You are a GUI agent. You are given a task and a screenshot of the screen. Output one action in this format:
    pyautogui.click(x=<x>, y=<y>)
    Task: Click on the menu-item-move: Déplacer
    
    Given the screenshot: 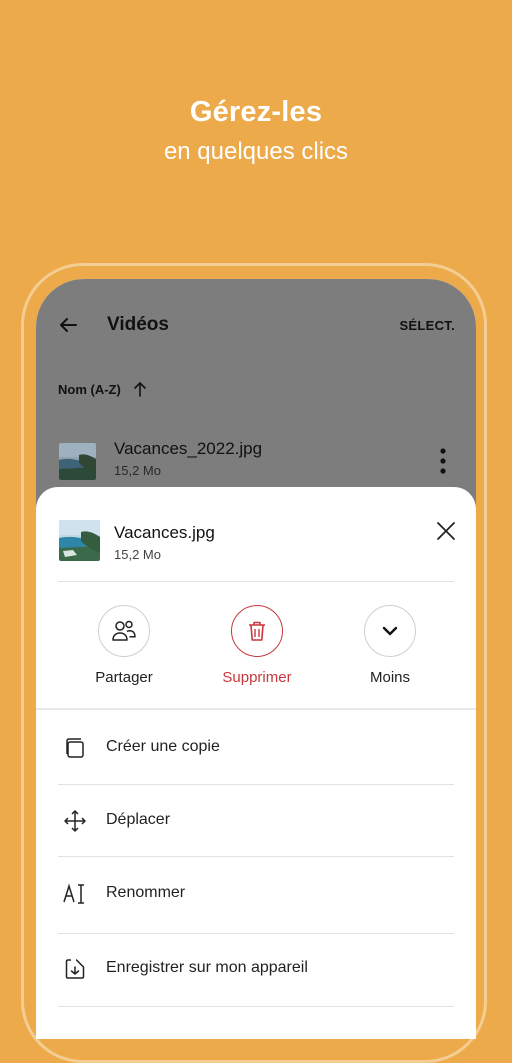 What is the action you would take?
    pyautogui.click(x=256, y=821)
    